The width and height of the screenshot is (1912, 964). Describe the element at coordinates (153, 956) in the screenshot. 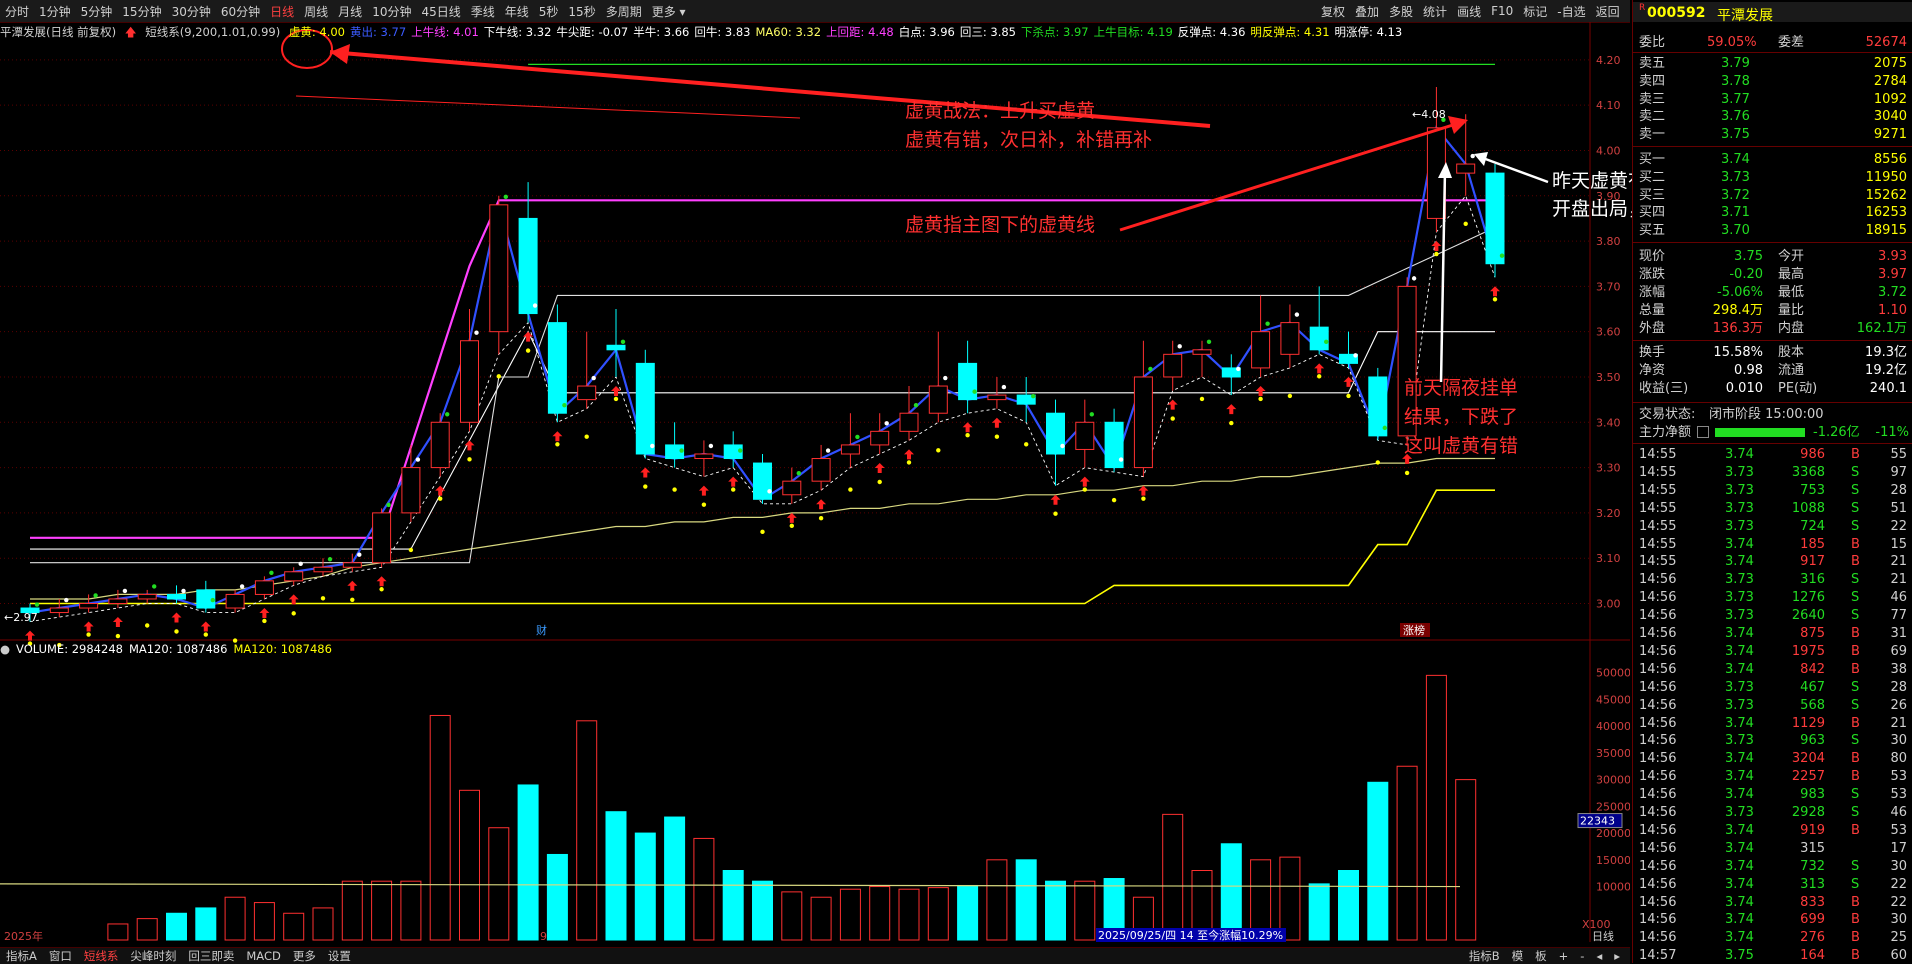

I see `indicator-tab: 尖峰时刻` at that location.